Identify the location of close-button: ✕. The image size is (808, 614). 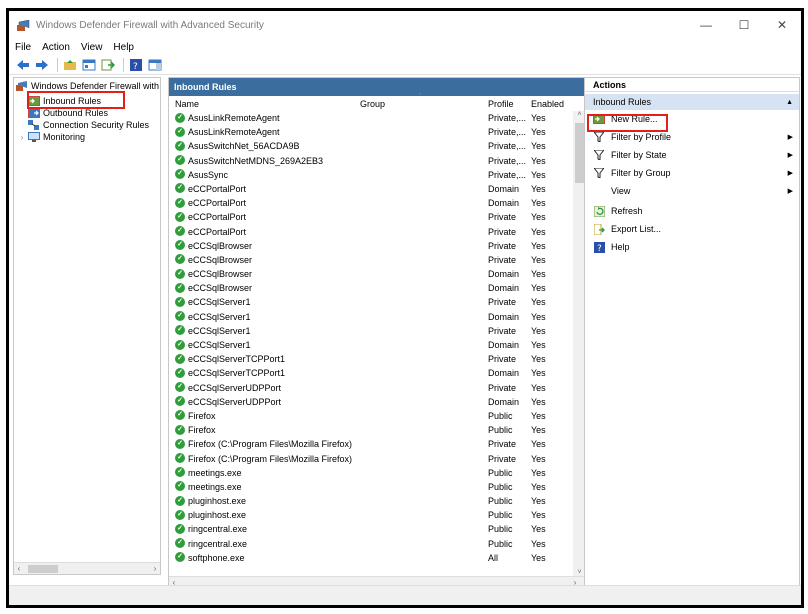
(782, 25).